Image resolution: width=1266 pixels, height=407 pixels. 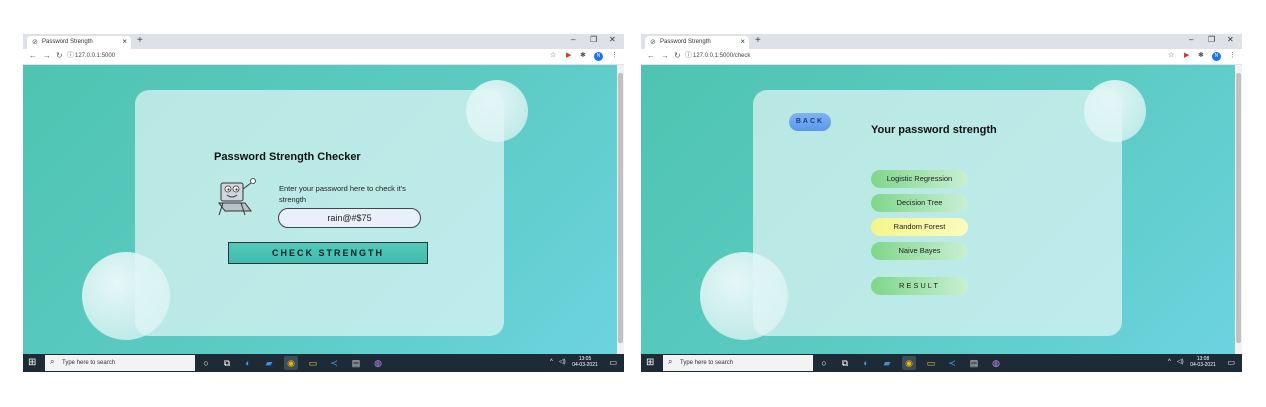 I want to click on result-button: RESULT, so click(x=919, y=286).